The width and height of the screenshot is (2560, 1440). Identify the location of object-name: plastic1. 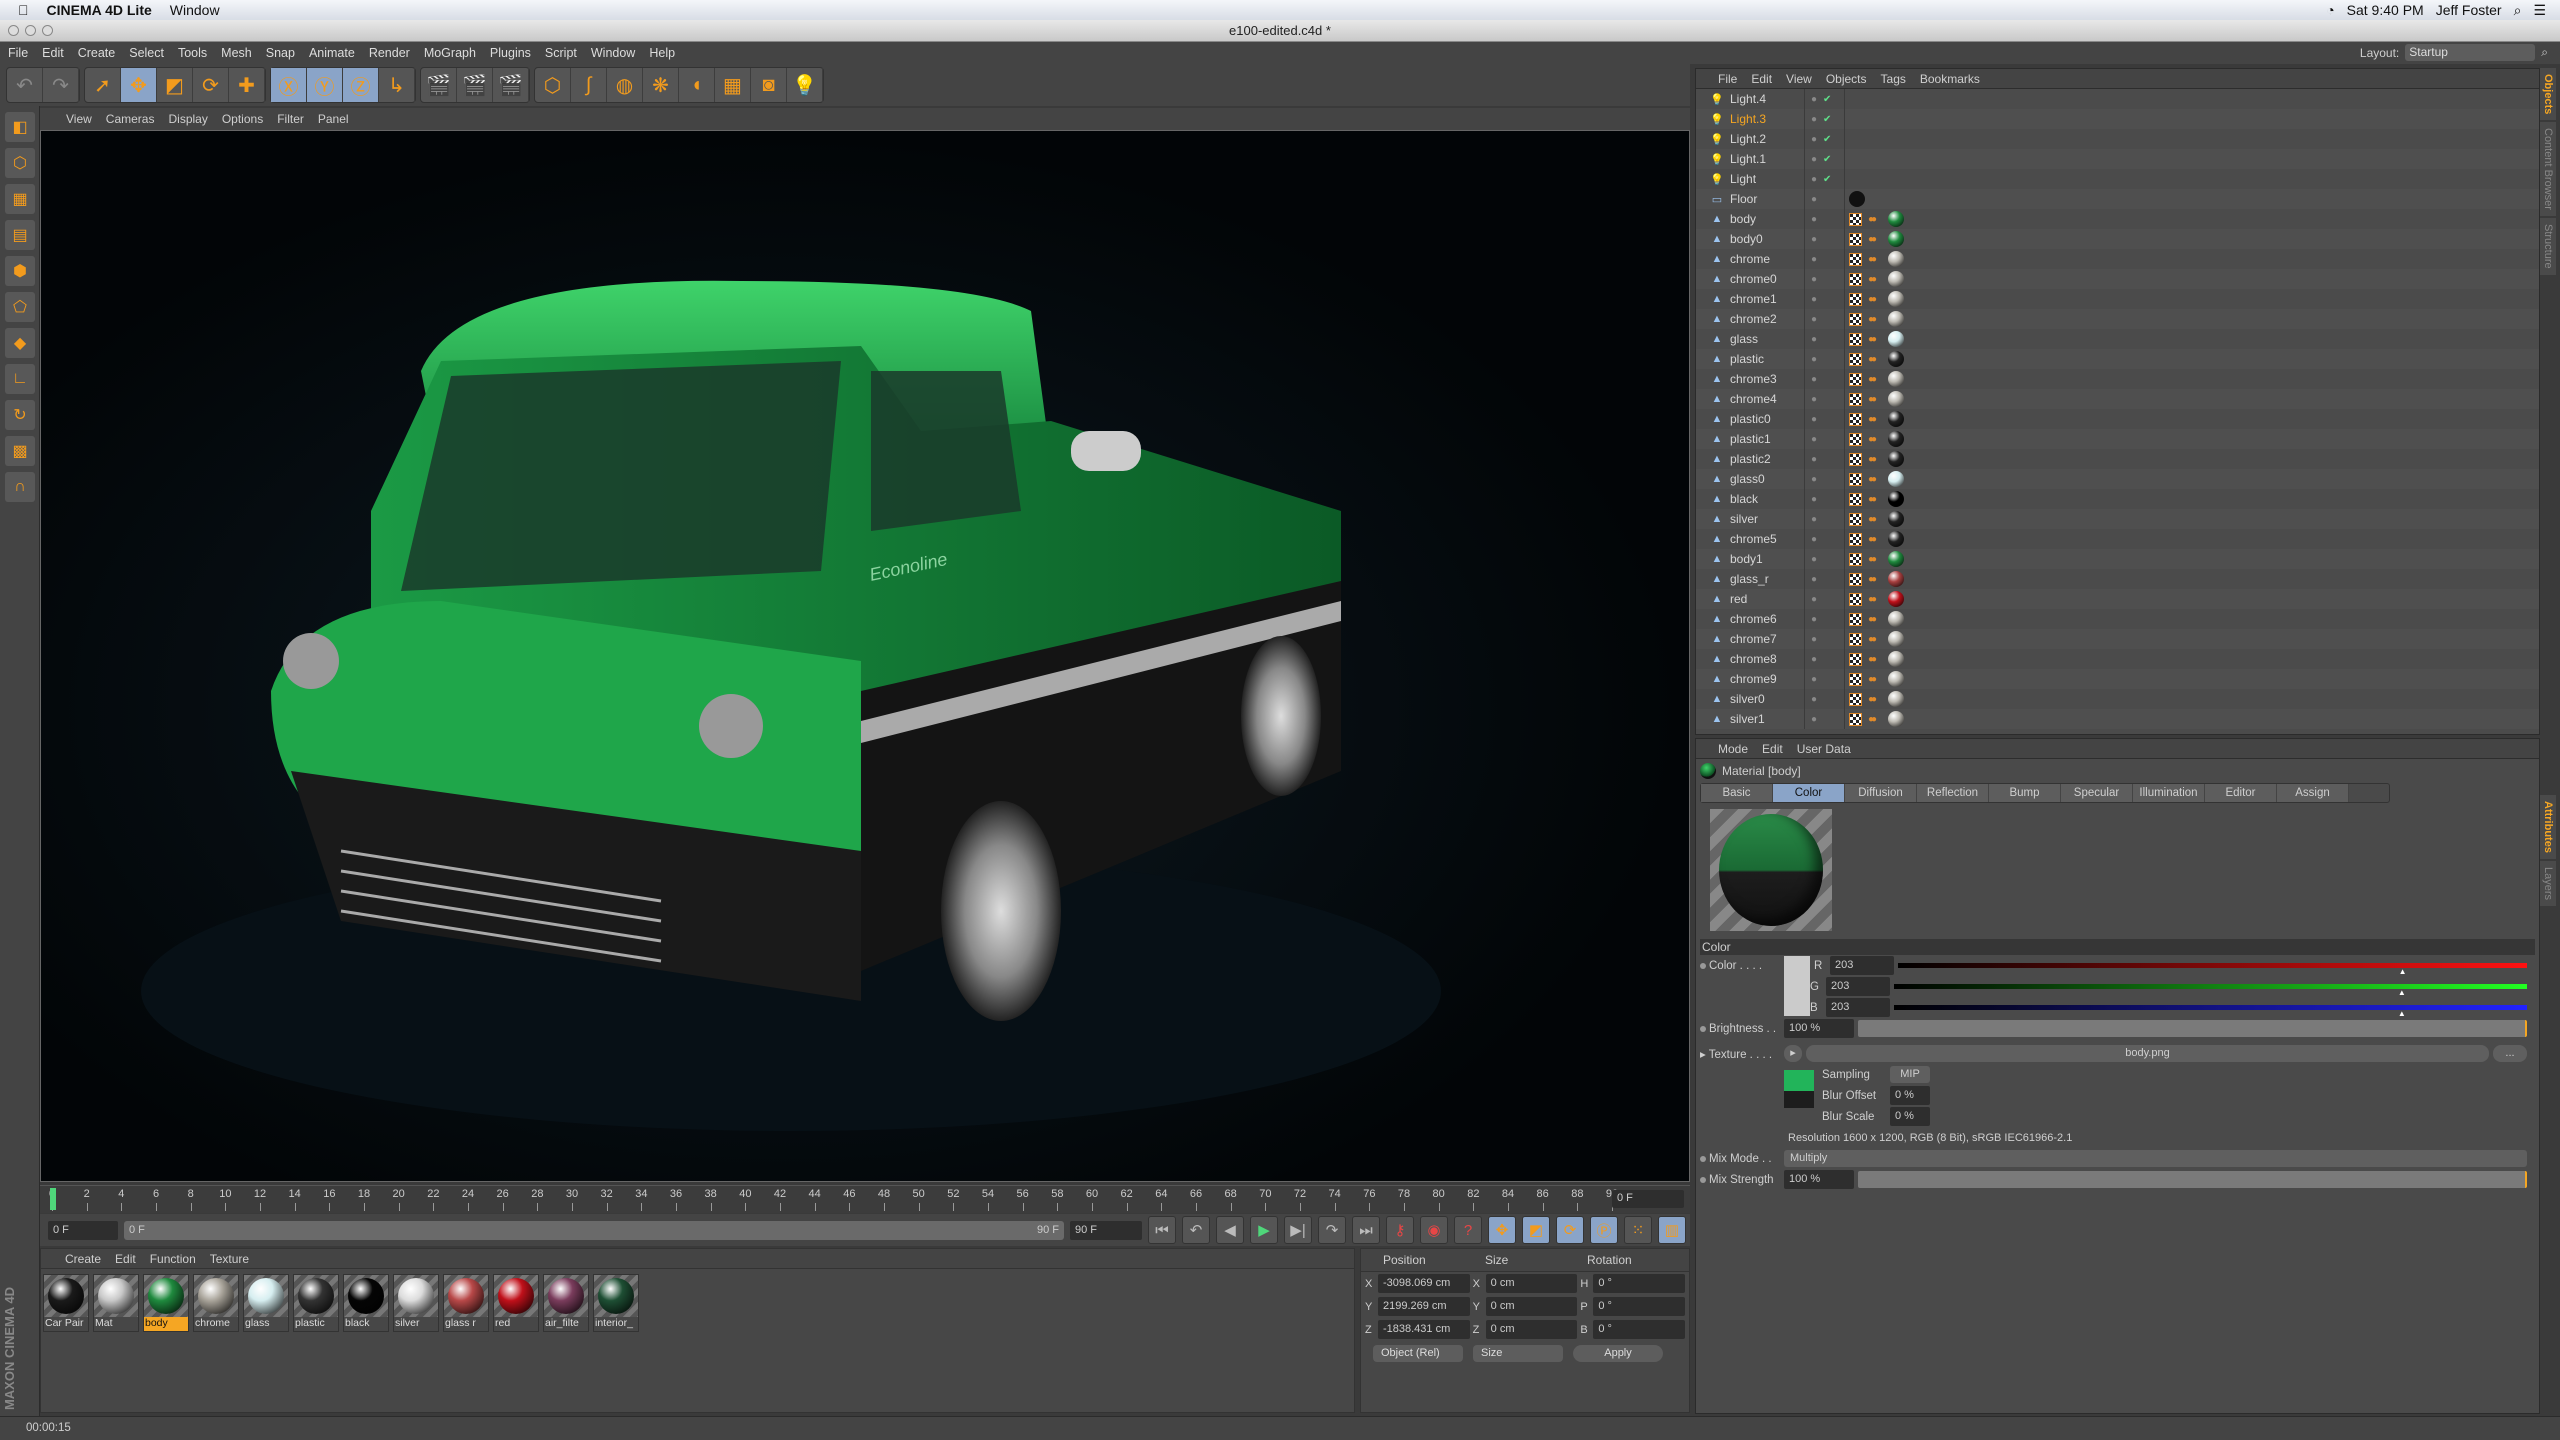
(1764, 439).